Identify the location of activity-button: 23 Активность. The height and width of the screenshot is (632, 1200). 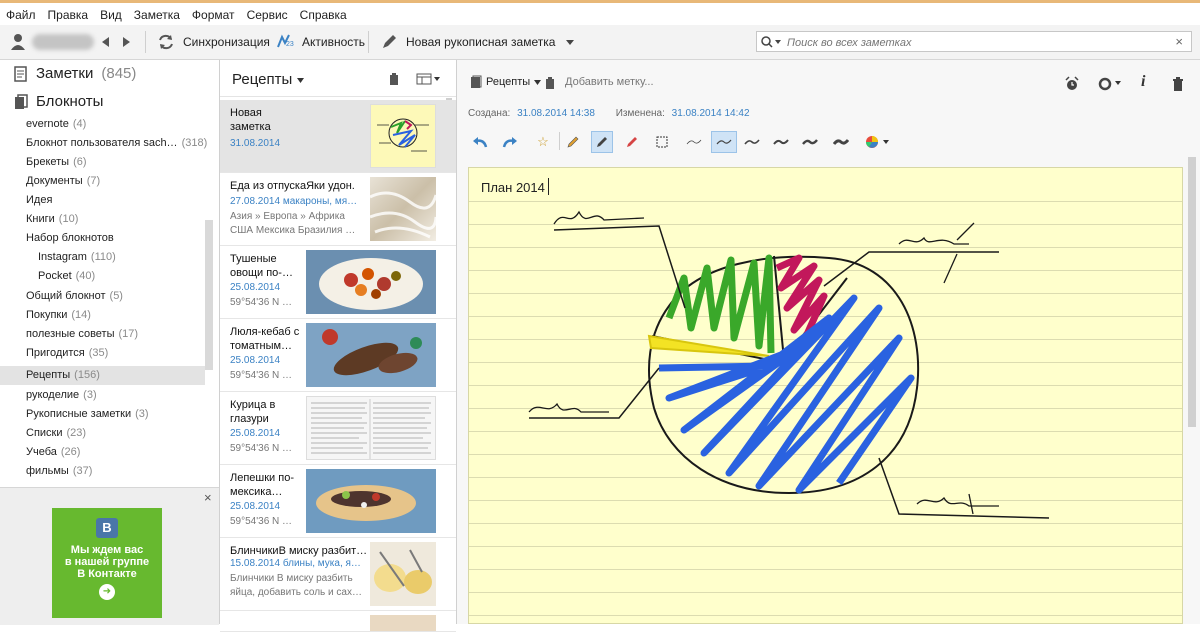
(320, 42).